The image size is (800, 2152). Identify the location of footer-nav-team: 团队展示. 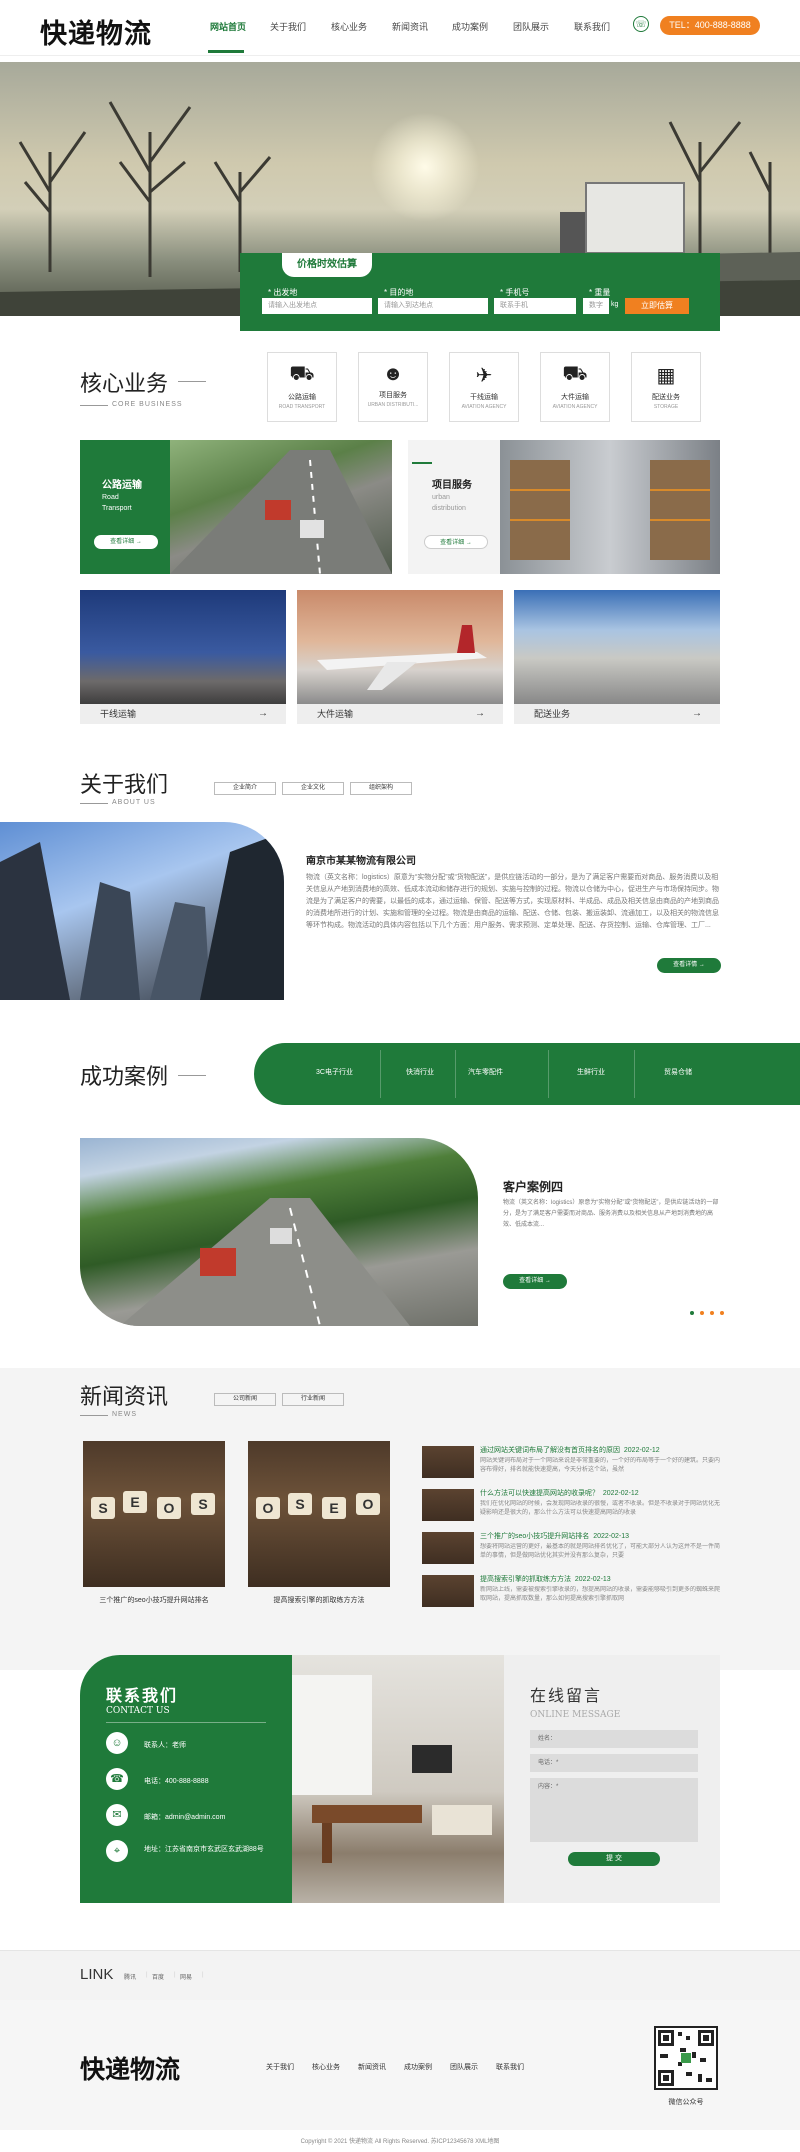
(464, 2067).